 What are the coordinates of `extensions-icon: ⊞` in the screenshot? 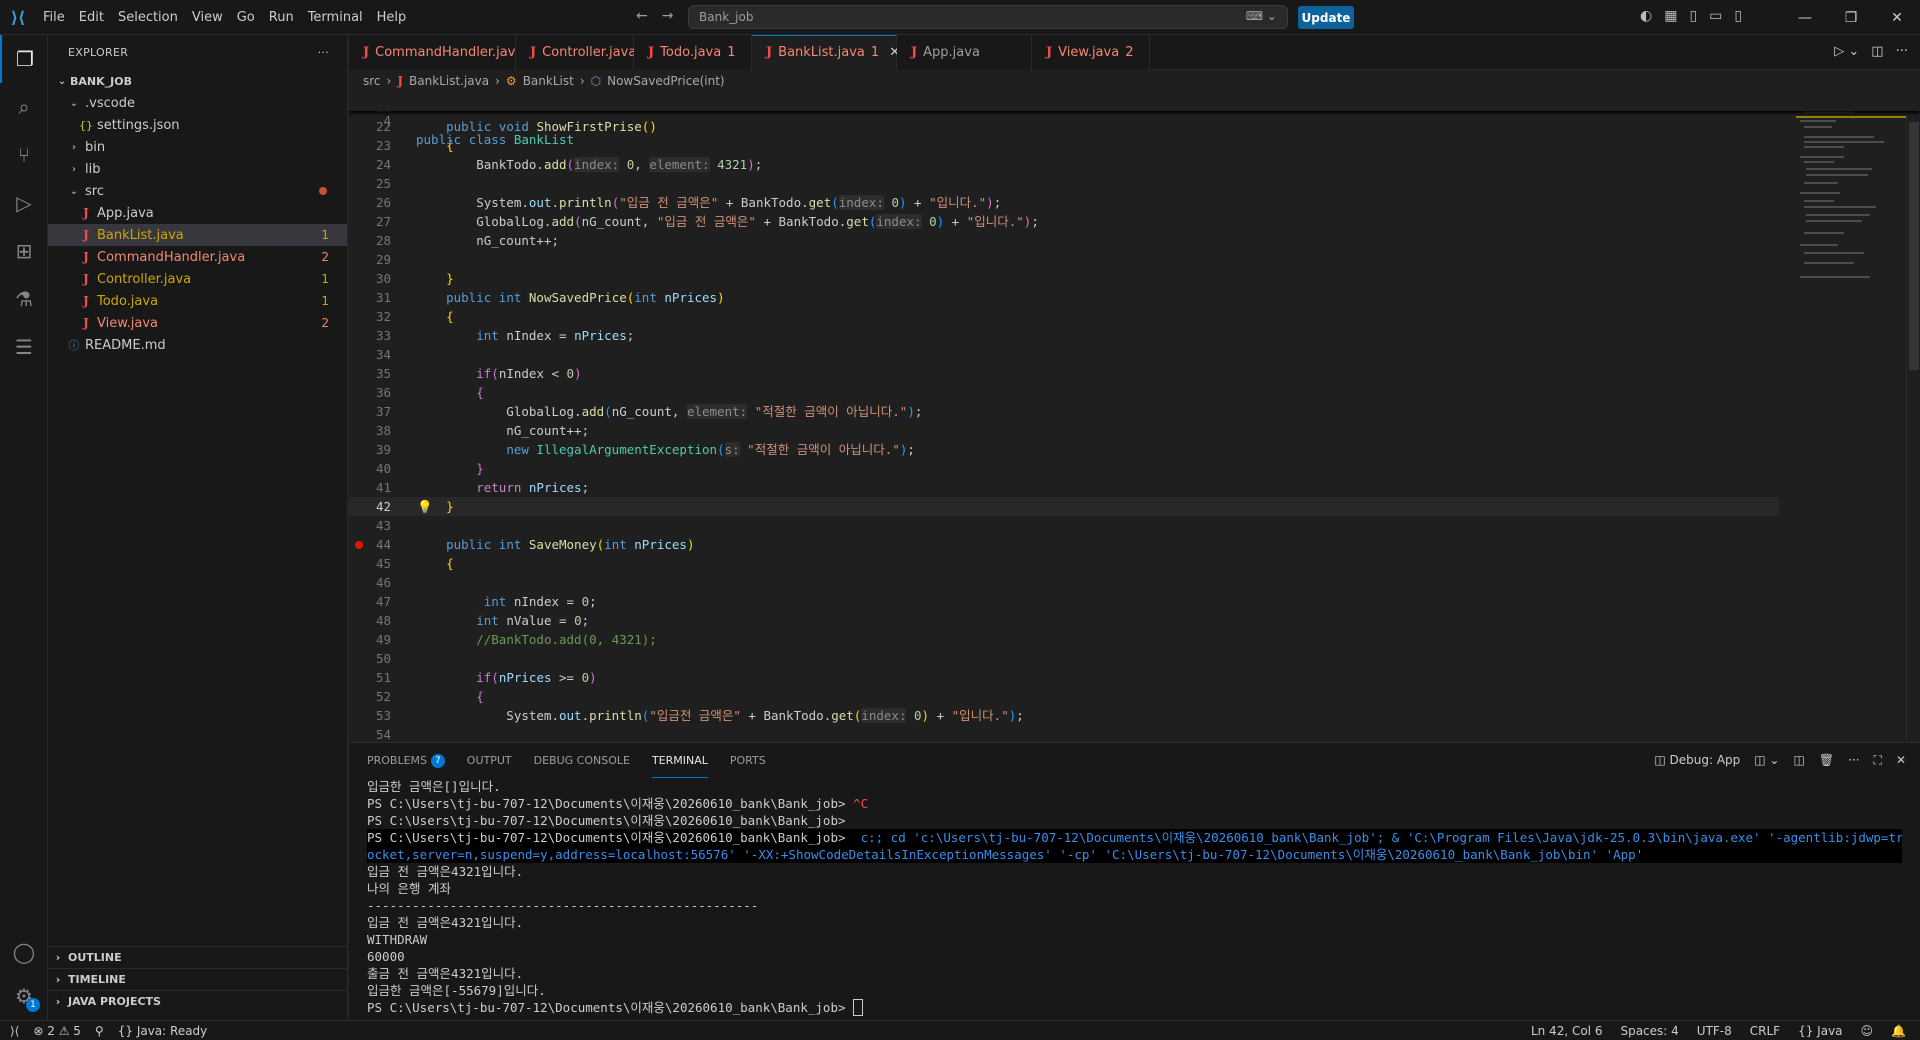 It's located at (24, 251).